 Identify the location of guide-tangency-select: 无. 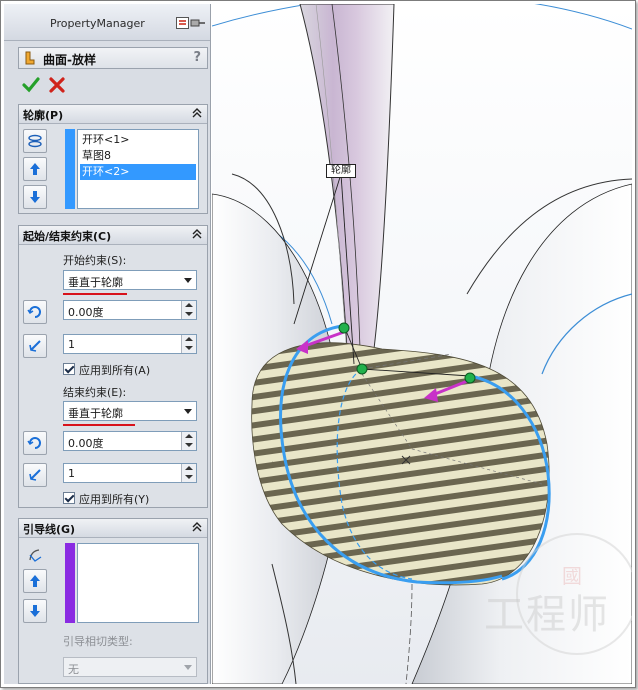
(130, 667).